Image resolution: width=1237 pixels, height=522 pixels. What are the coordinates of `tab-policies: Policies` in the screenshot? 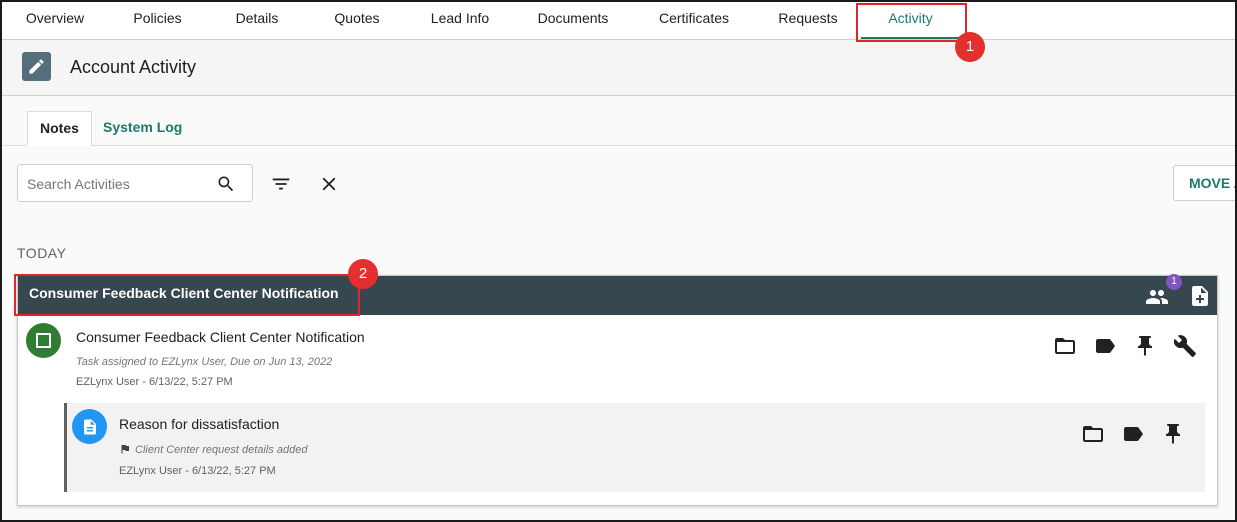 It's located at (157, 20).